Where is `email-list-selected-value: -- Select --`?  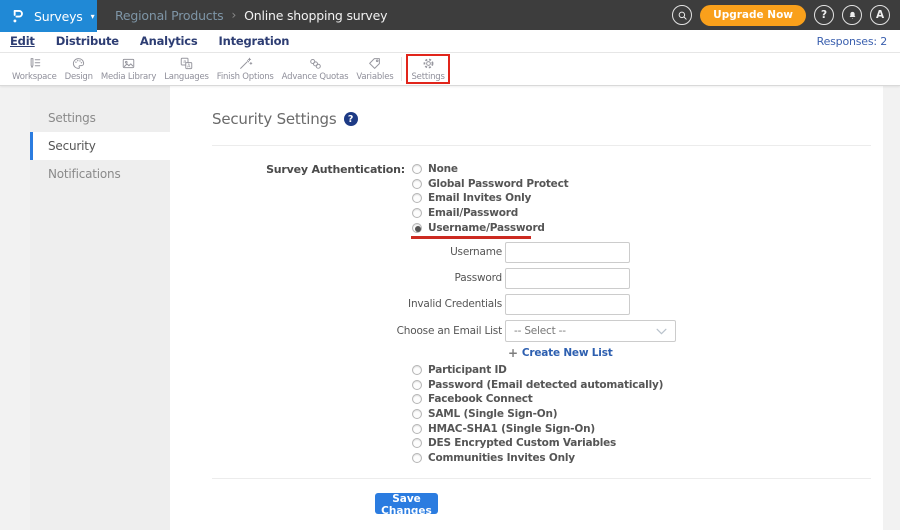
email-list-selected-value: -- Select -- is located at coordinates (540, 331).